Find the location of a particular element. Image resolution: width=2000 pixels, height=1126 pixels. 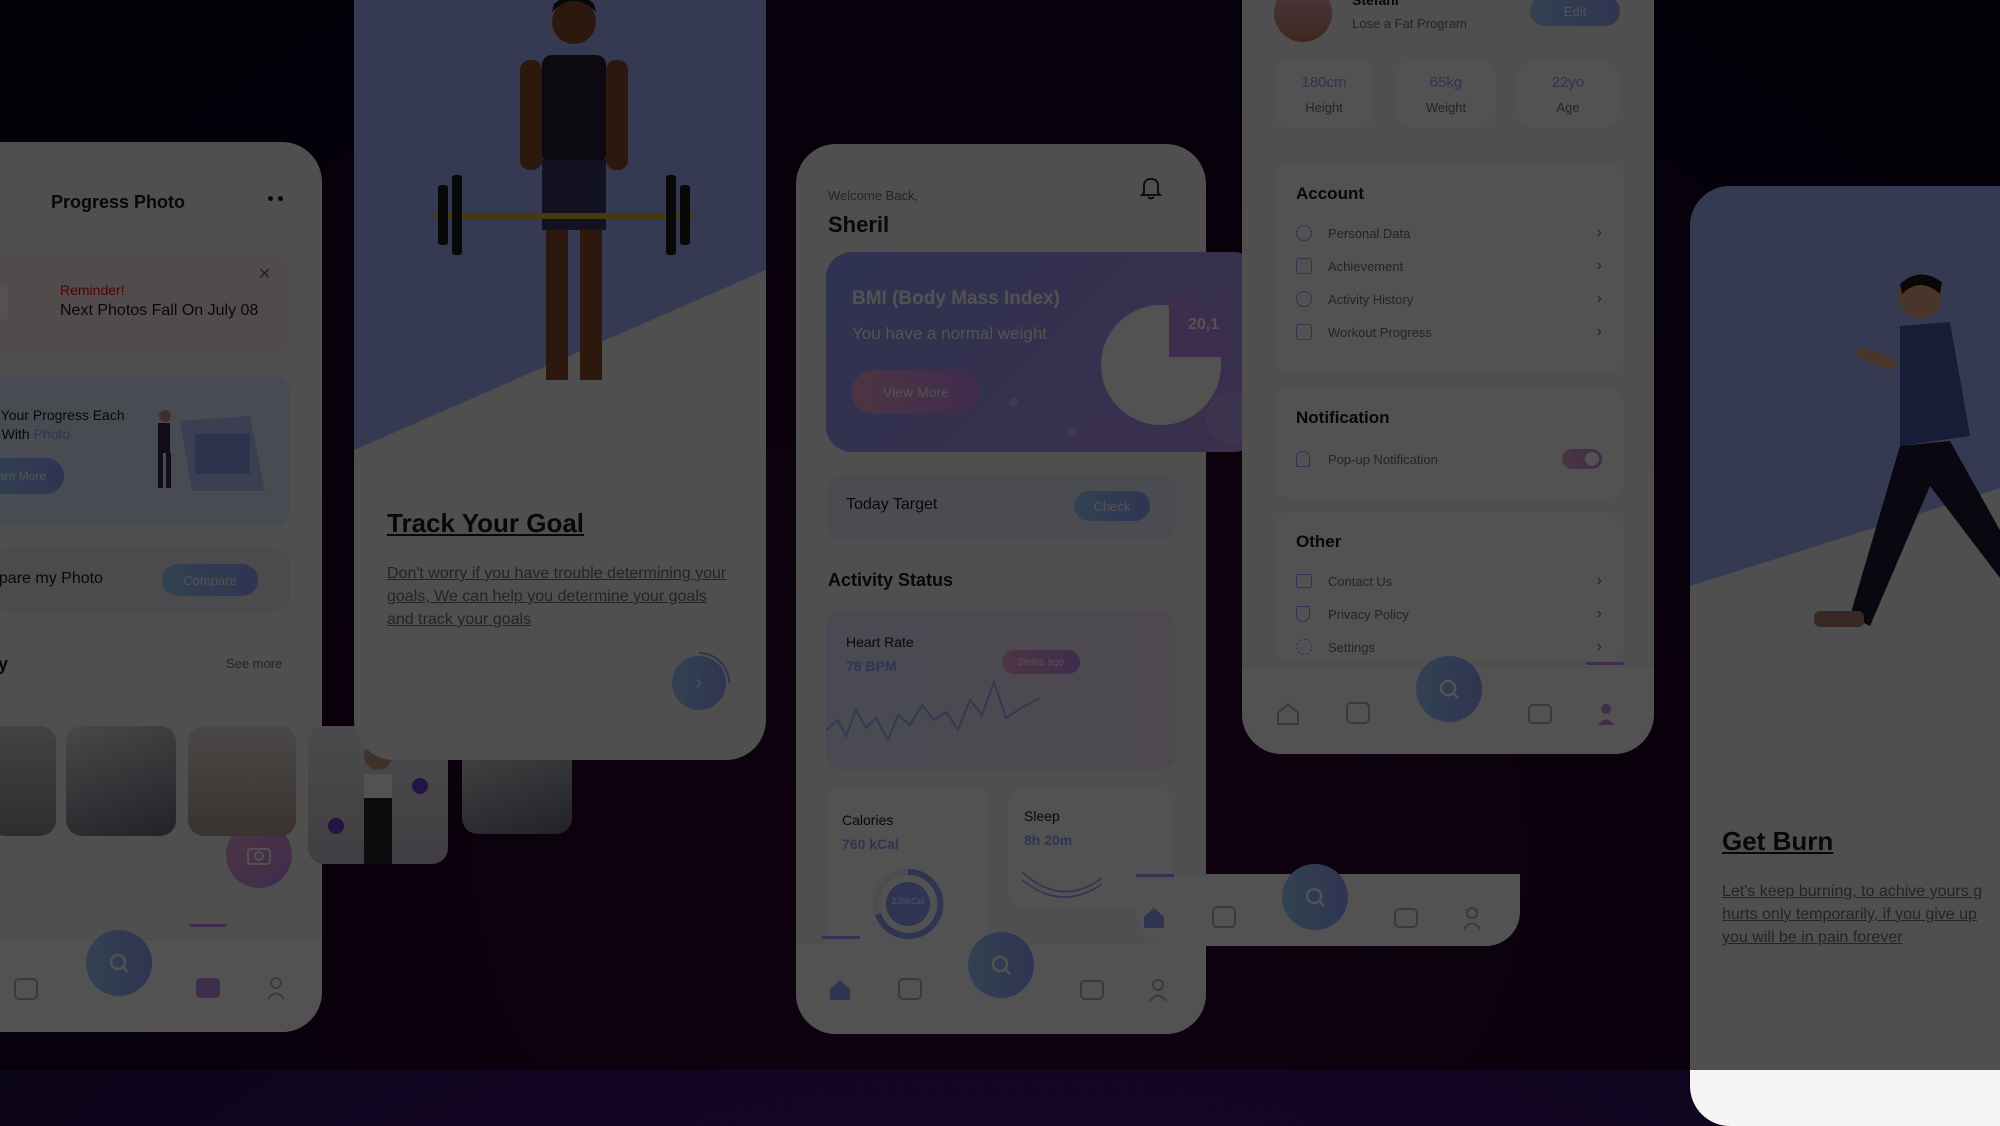

bmi-subtitle: You have a normal weight is located at coordinates (950, 333).